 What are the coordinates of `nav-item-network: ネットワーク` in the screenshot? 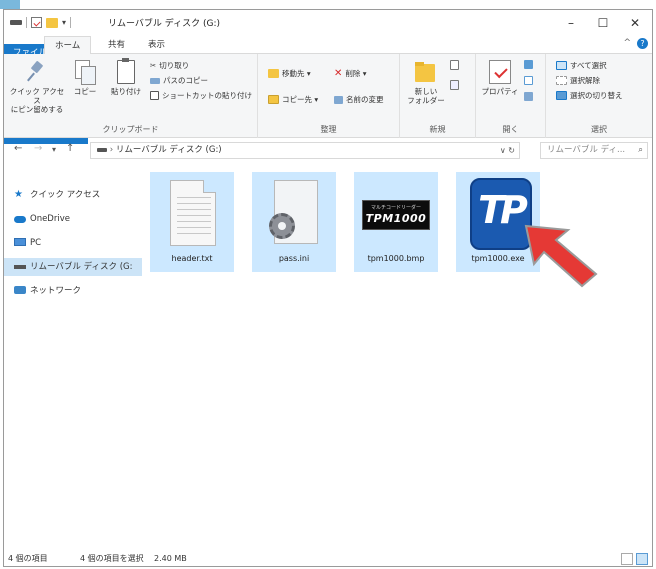 It's located at (73, 291).